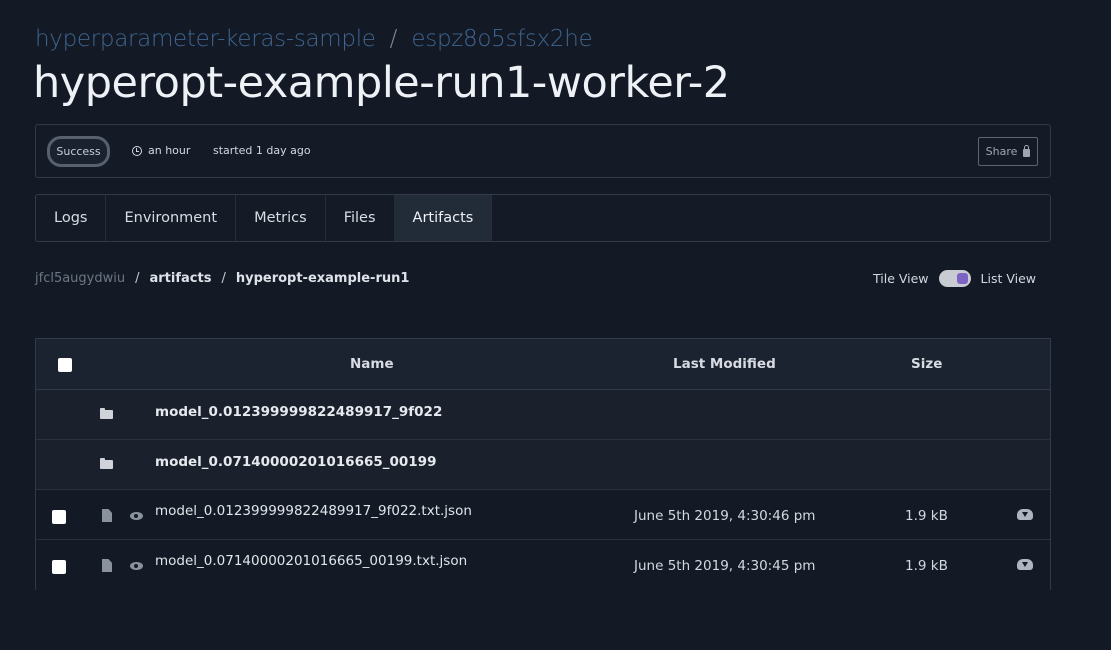 The height and width of the screenshot is (650, 1111). Describe the element at coordinates (725, 516) in the screenshot. I see `file-last-modified: June 5th 2019, 4:30:46 pm` at that location.